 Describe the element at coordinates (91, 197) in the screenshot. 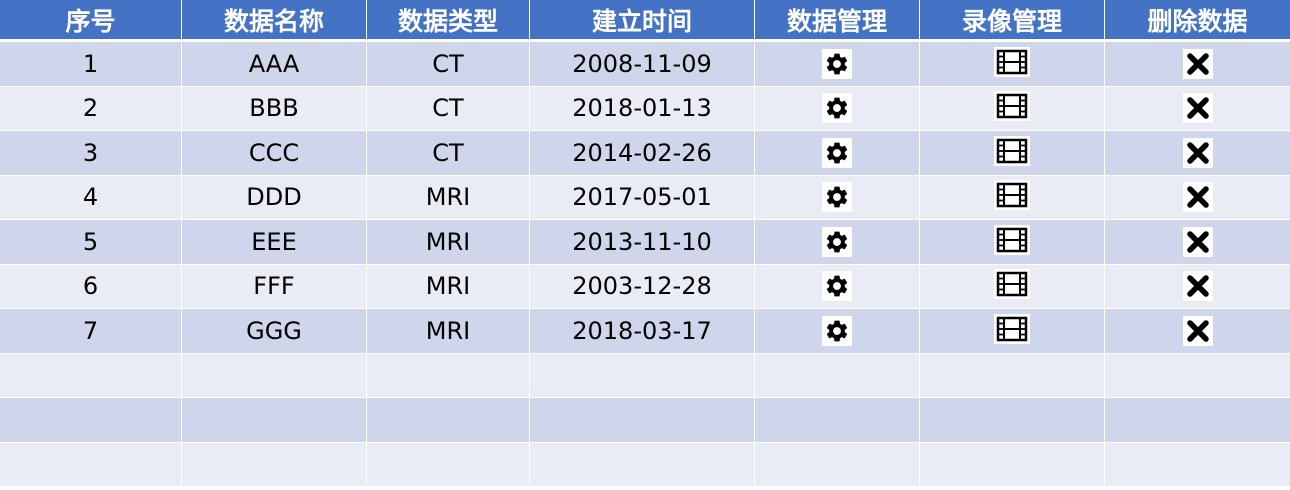

I see `cell-index: 4` at that location.